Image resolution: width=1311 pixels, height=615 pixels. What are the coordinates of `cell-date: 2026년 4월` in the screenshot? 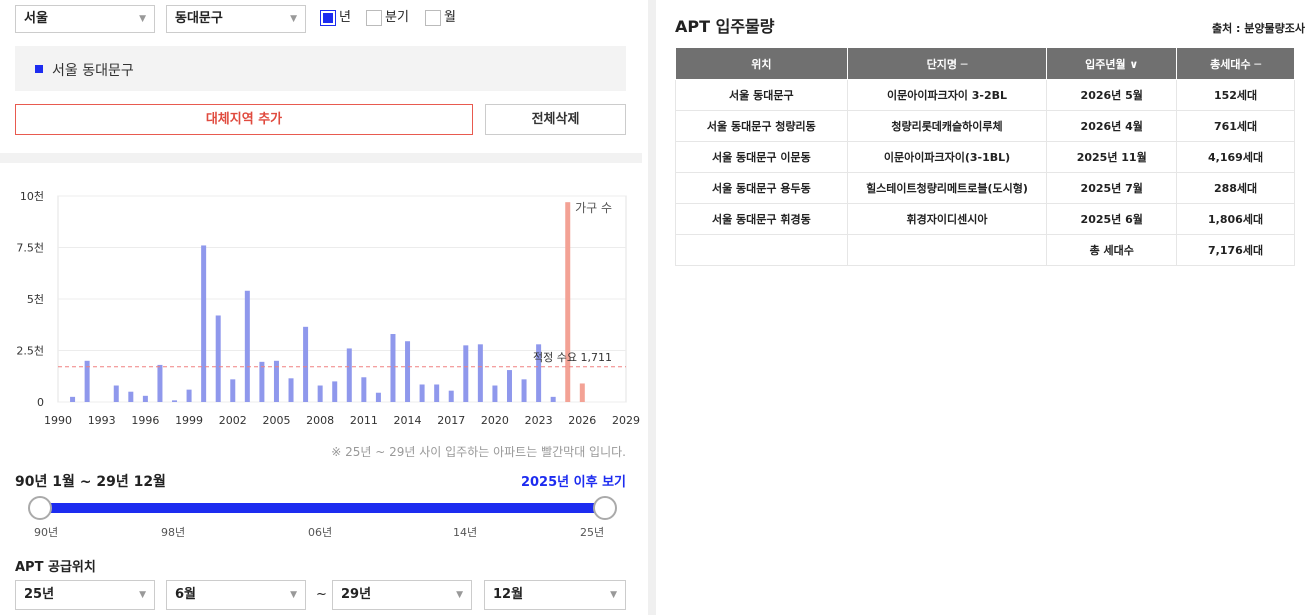 It's located at (1112, 126).